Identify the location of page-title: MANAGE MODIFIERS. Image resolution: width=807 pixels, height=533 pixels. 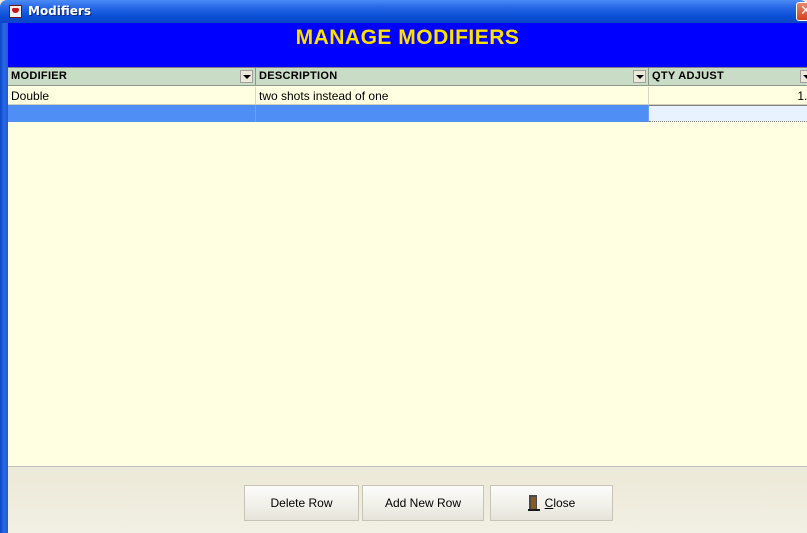
(407, 37).